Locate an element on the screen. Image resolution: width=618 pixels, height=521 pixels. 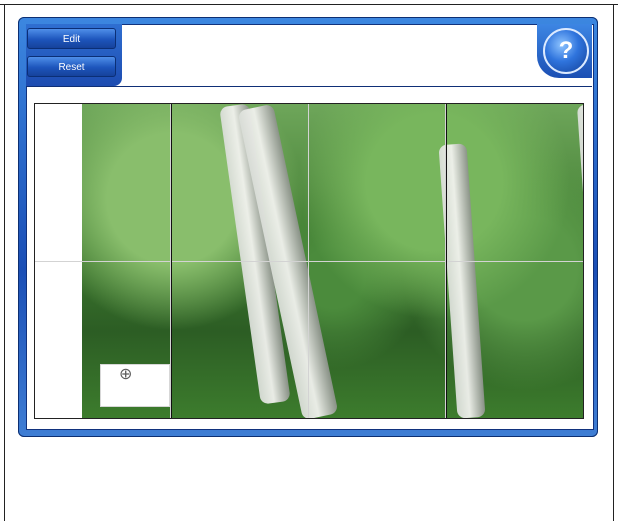
page-left-border is located at coordinates (4, 262).